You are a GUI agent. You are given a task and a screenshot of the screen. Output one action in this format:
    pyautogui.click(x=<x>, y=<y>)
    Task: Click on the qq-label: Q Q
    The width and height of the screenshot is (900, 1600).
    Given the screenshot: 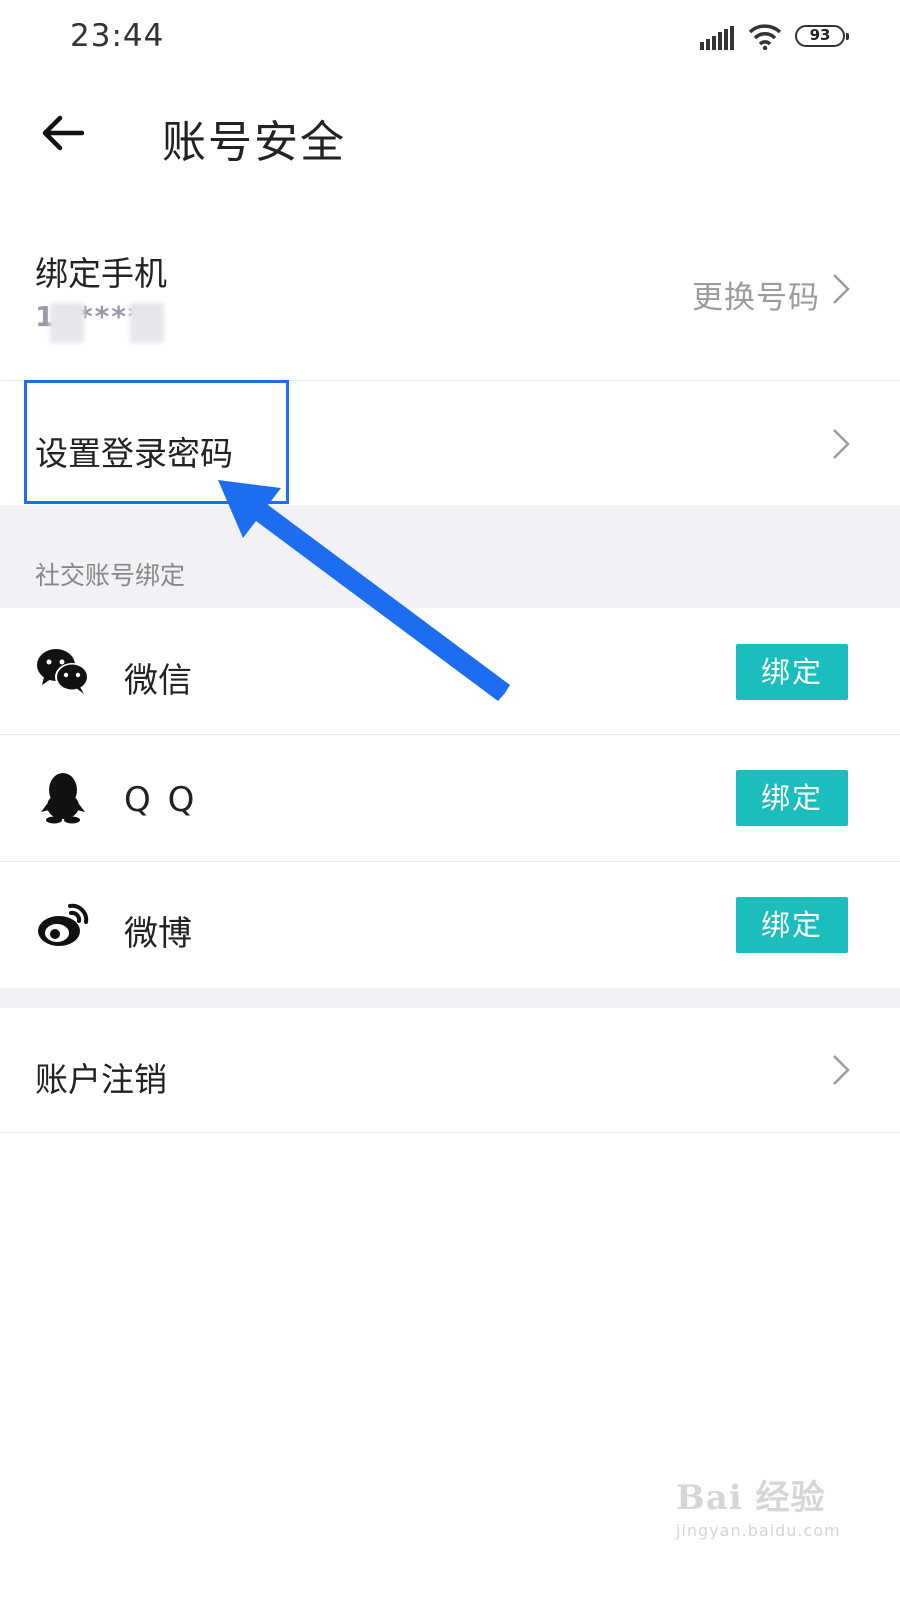 What is the action you would take?
    pyautogui.click(x=161, y=800)
    